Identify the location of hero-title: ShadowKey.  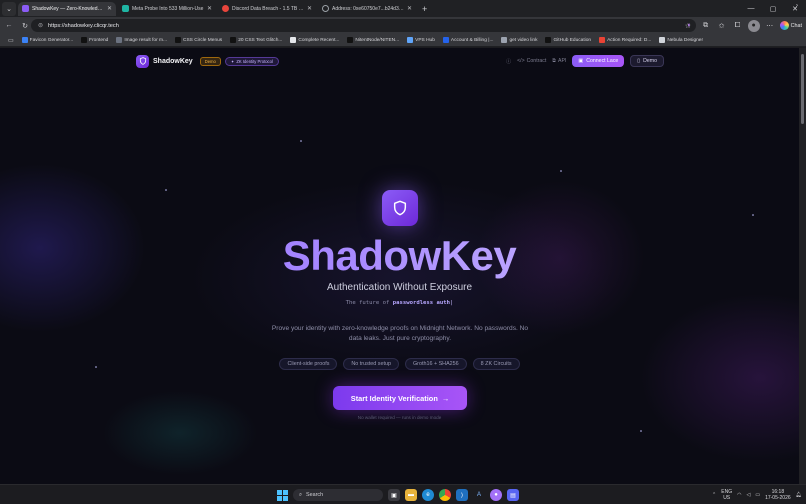
(399, 256).